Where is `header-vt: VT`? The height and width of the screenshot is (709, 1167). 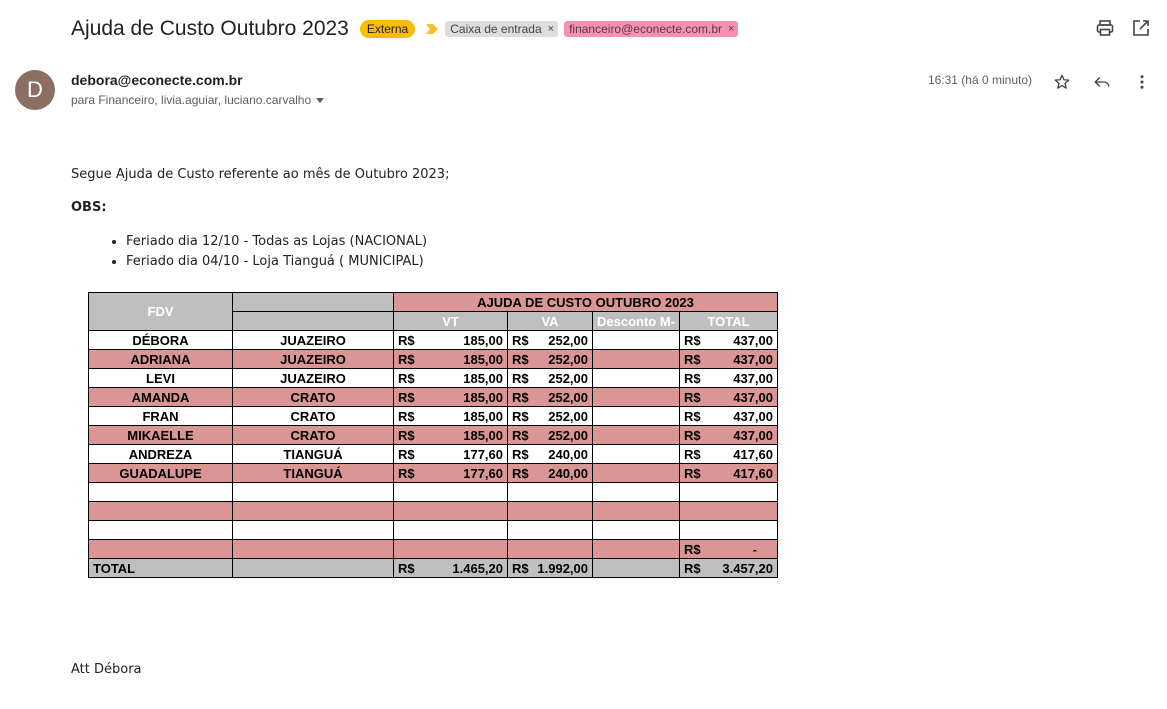 header-vt: VT is located at coordinates (450, 321).